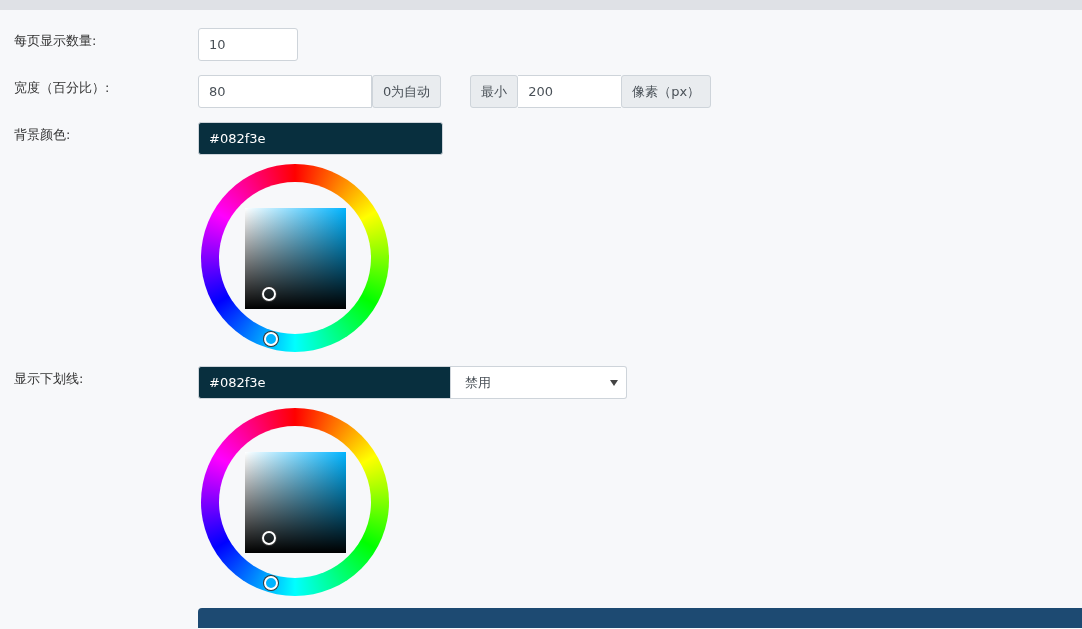  I want to click on number-input: 10, so click(248, 44).